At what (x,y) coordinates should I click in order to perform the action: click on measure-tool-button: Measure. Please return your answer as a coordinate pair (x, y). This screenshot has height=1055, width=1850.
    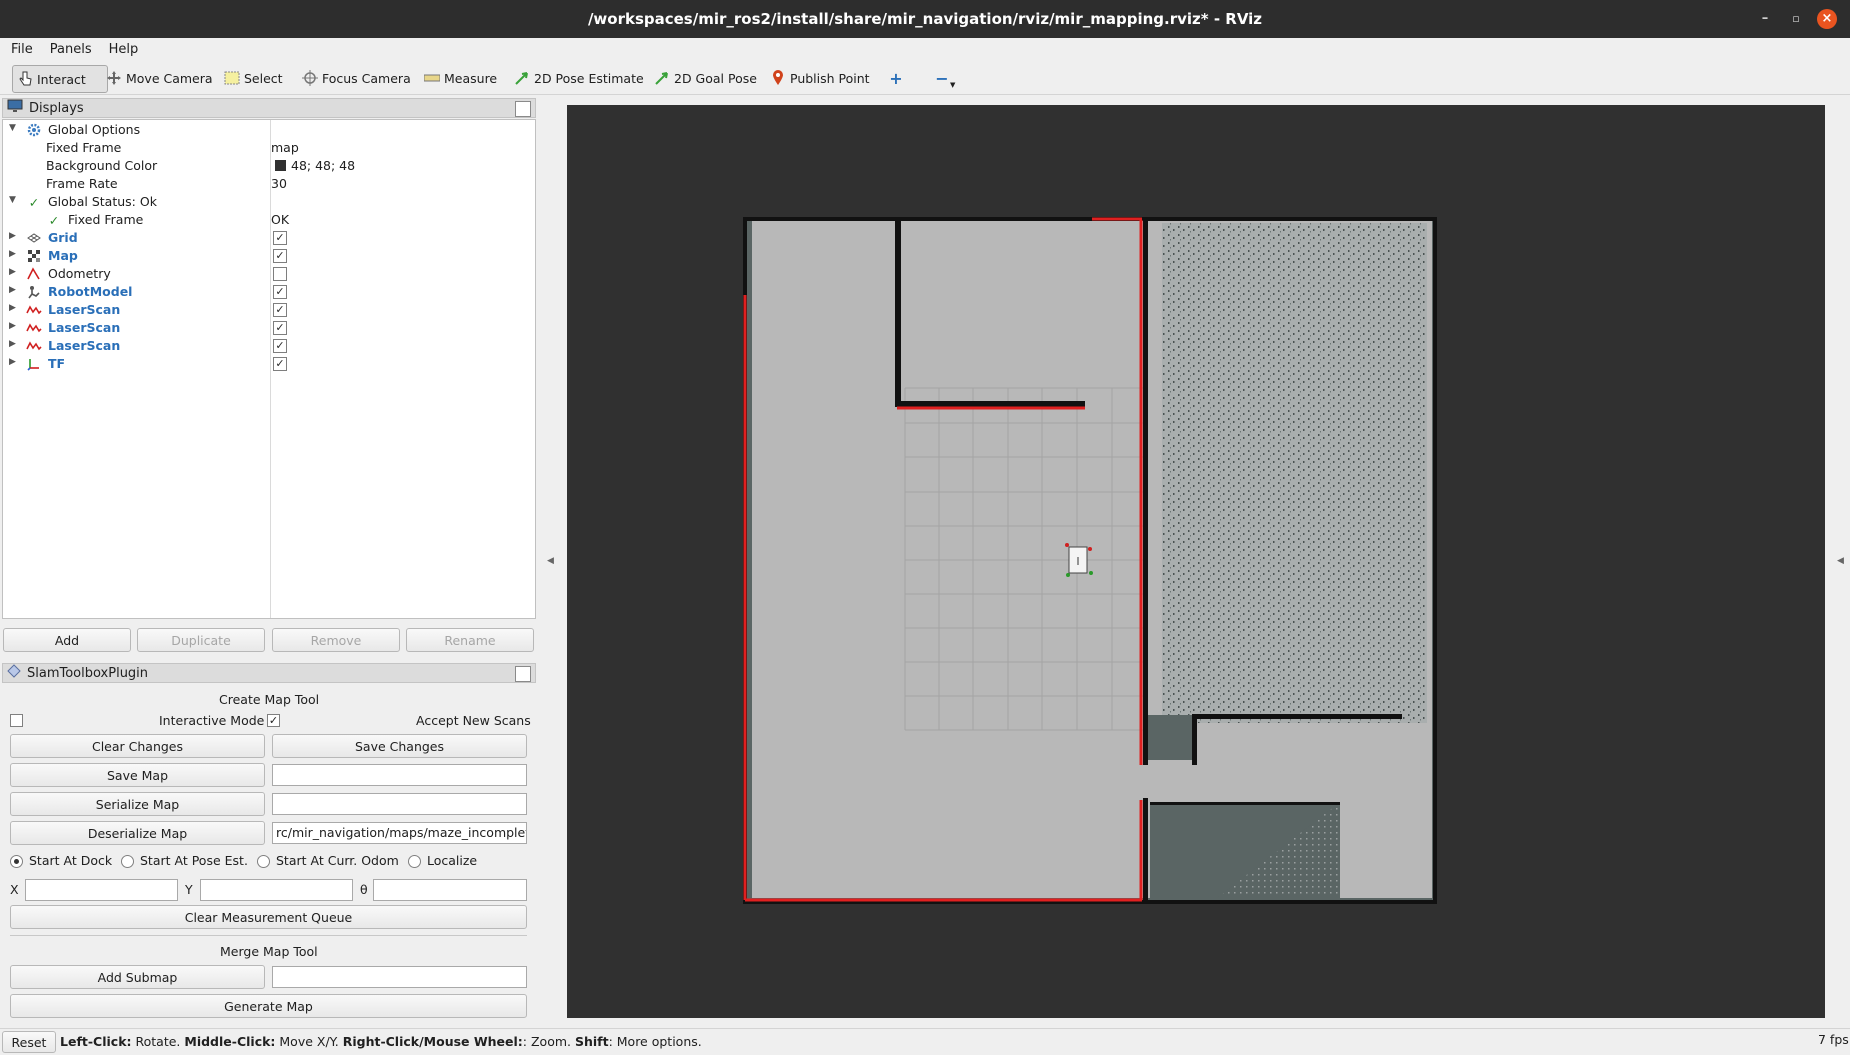
    Looking at the image, I should click on (460, 78).